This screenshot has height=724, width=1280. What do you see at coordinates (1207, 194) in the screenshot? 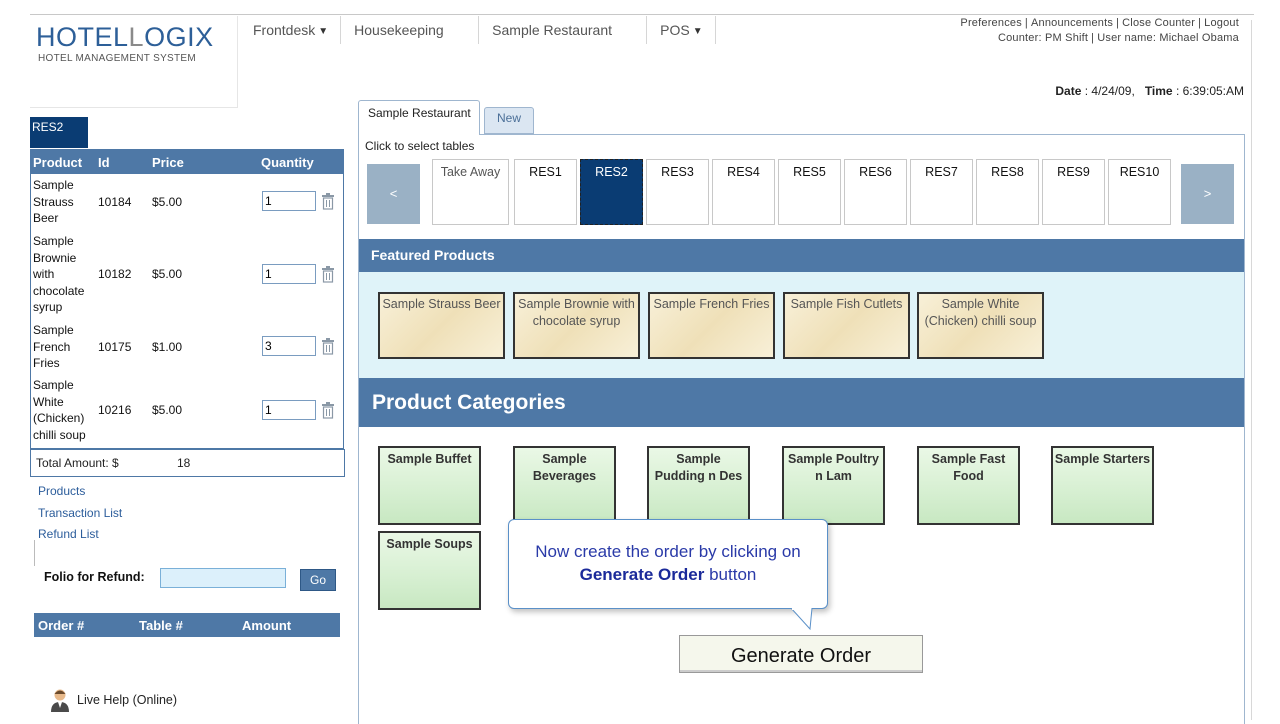
I see `tables-next-button: >` at bounding box center [1207, 194].